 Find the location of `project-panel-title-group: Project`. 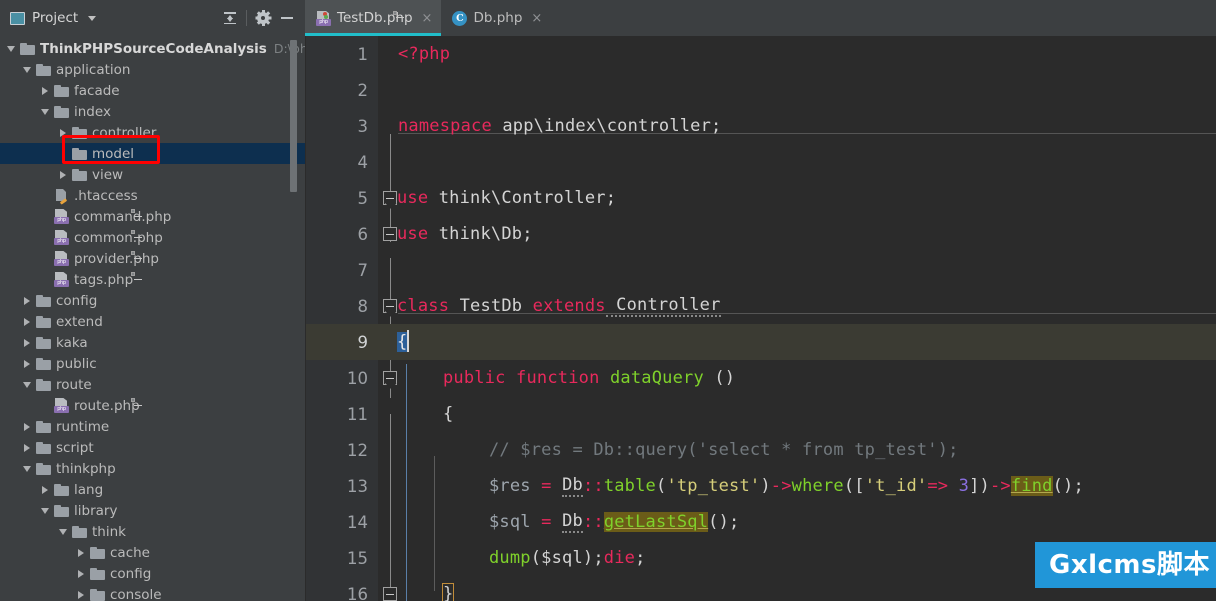

project-panel-title-group: Project is located at coordinates (53, 18).